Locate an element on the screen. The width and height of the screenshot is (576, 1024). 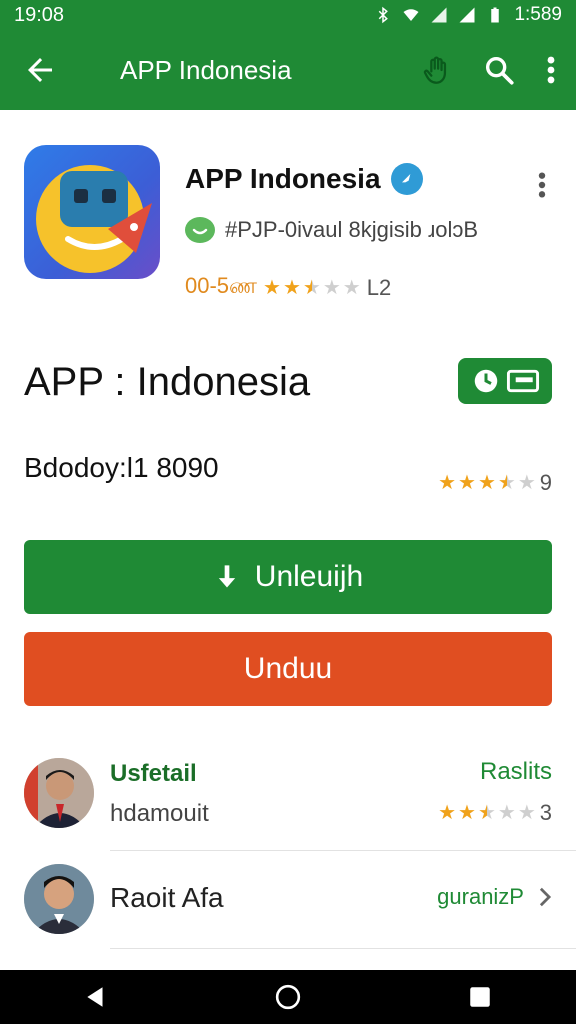
back-button is located at coordinates (40, 70).